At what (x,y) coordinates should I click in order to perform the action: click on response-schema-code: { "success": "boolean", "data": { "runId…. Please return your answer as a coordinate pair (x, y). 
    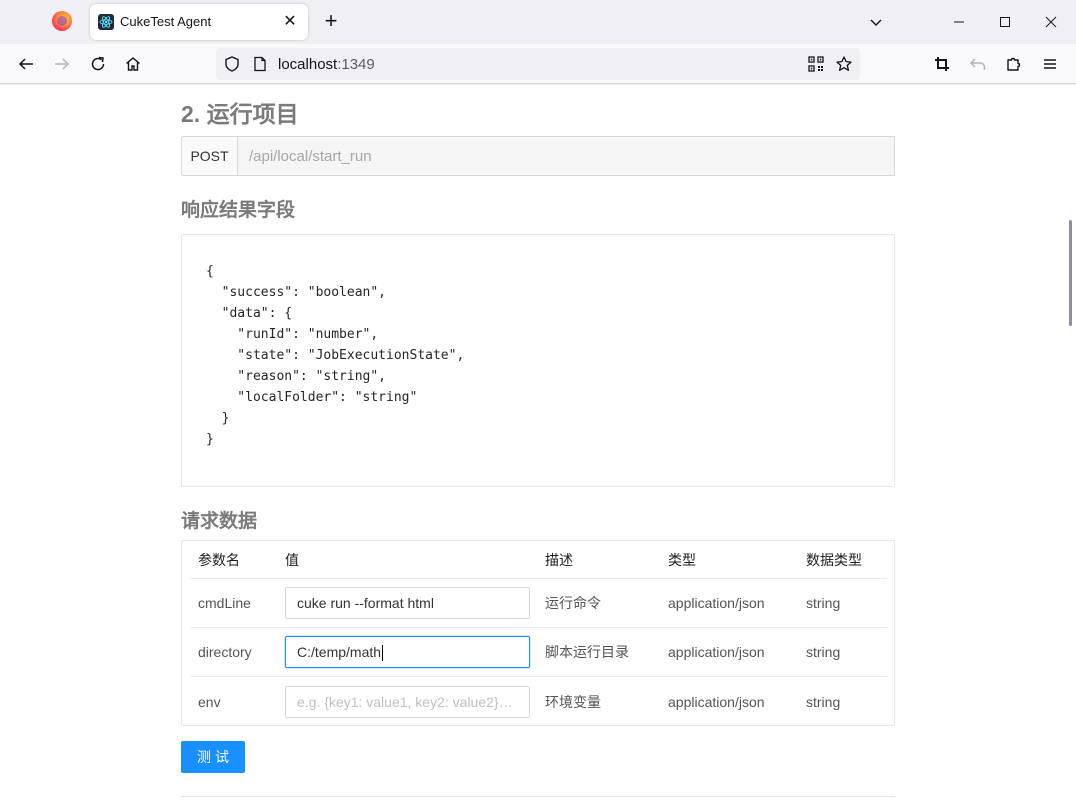
    Looking at the image, I should click on (335, 355).